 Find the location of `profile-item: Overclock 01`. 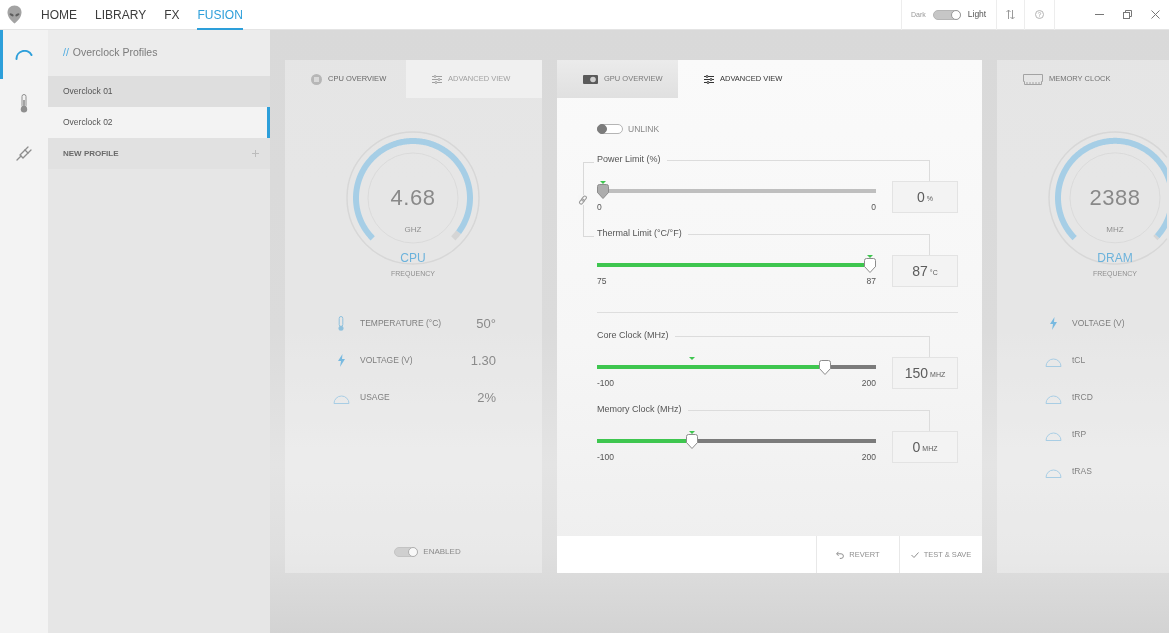

profile-item: Overclock 01 is located at coordinates (159, 91).